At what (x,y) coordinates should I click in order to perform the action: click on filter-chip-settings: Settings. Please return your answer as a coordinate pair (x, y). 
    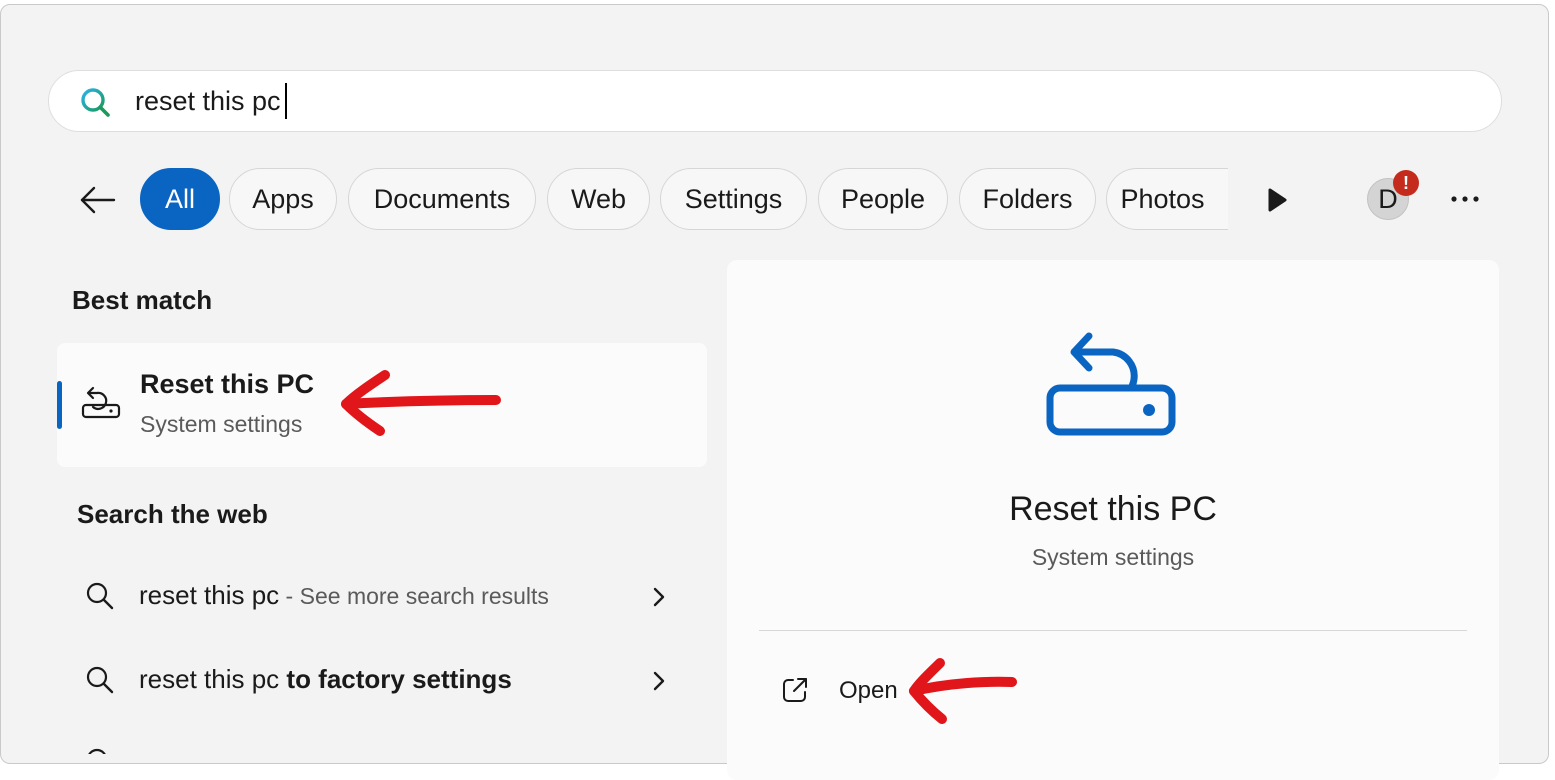
    Looking at the image, I should click on (733, 199).